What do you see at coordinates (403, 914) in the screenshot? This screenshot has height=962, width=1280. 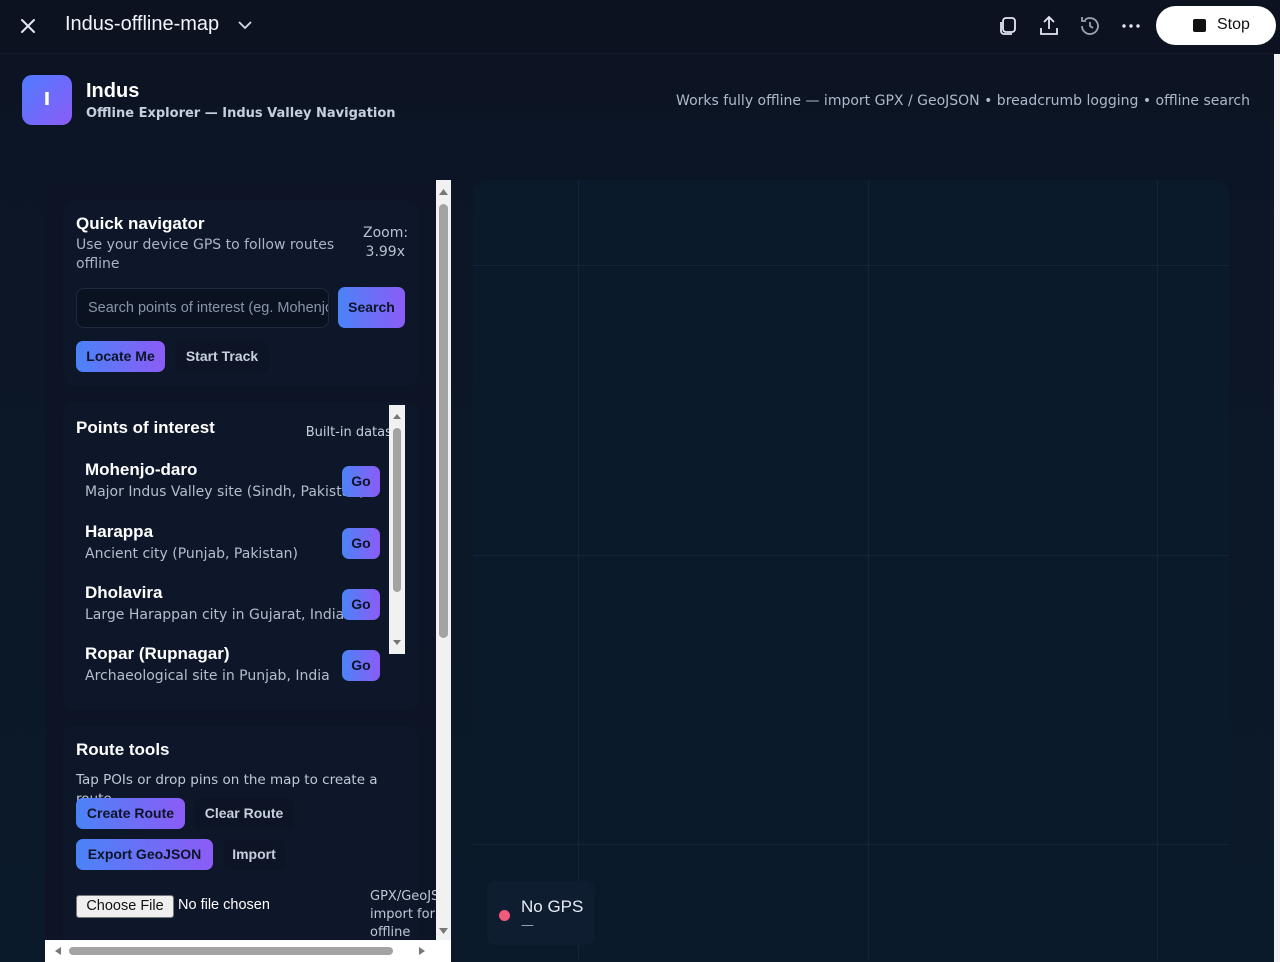 I see `gpx-import-note: GPX/GeoJSON import for offline routes` at bounding box center [403, 914].